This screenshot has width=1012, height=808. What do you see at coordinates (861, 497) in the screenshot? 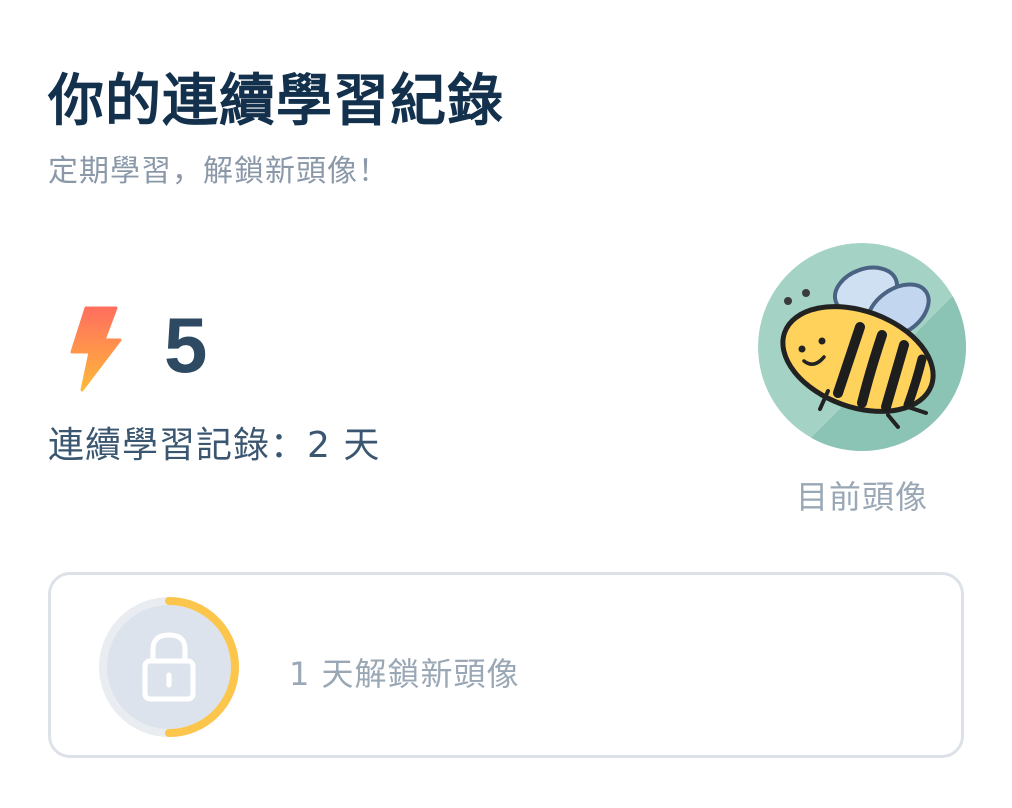
I see `avatar-label: 目前頭像` at bounding box center [861, 497].